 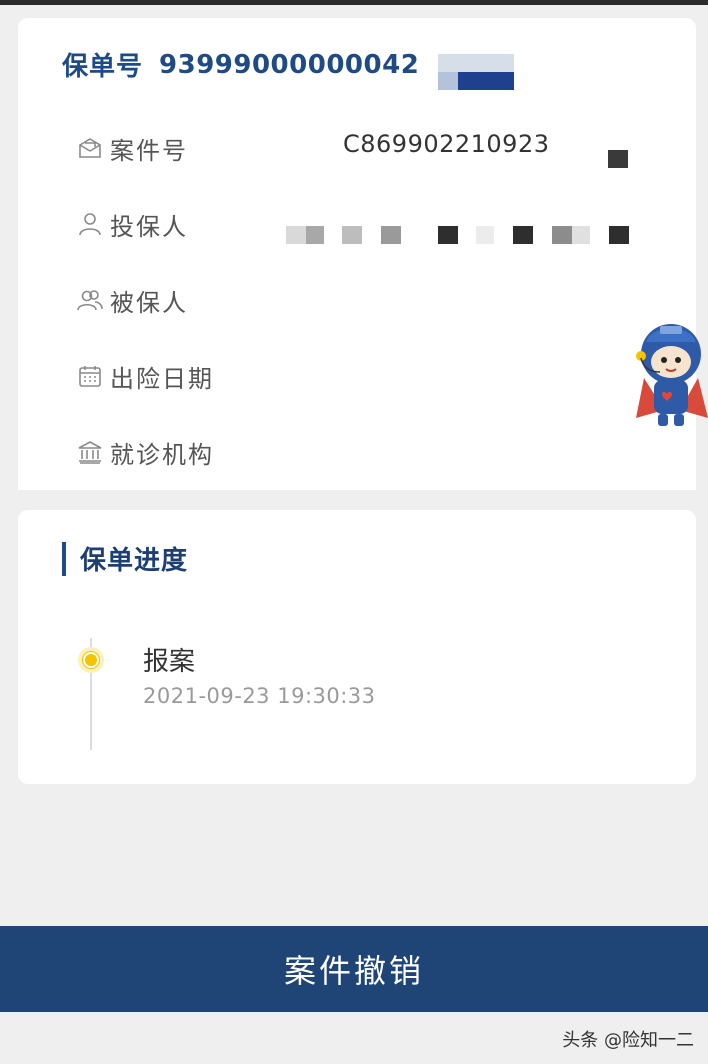 I want to click on field-policyholder: 投保人, so click(x=132, y=224).